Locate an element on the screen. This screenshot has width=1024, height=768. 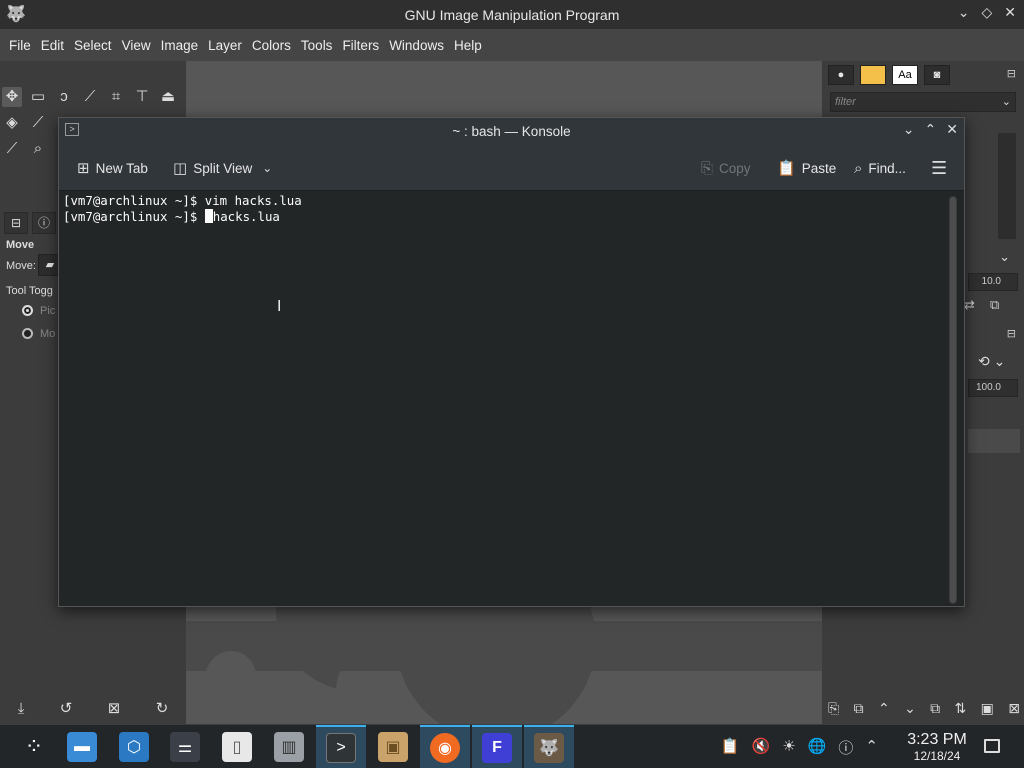
brightness-icon: ☀ is located at coordinates (788, 747).